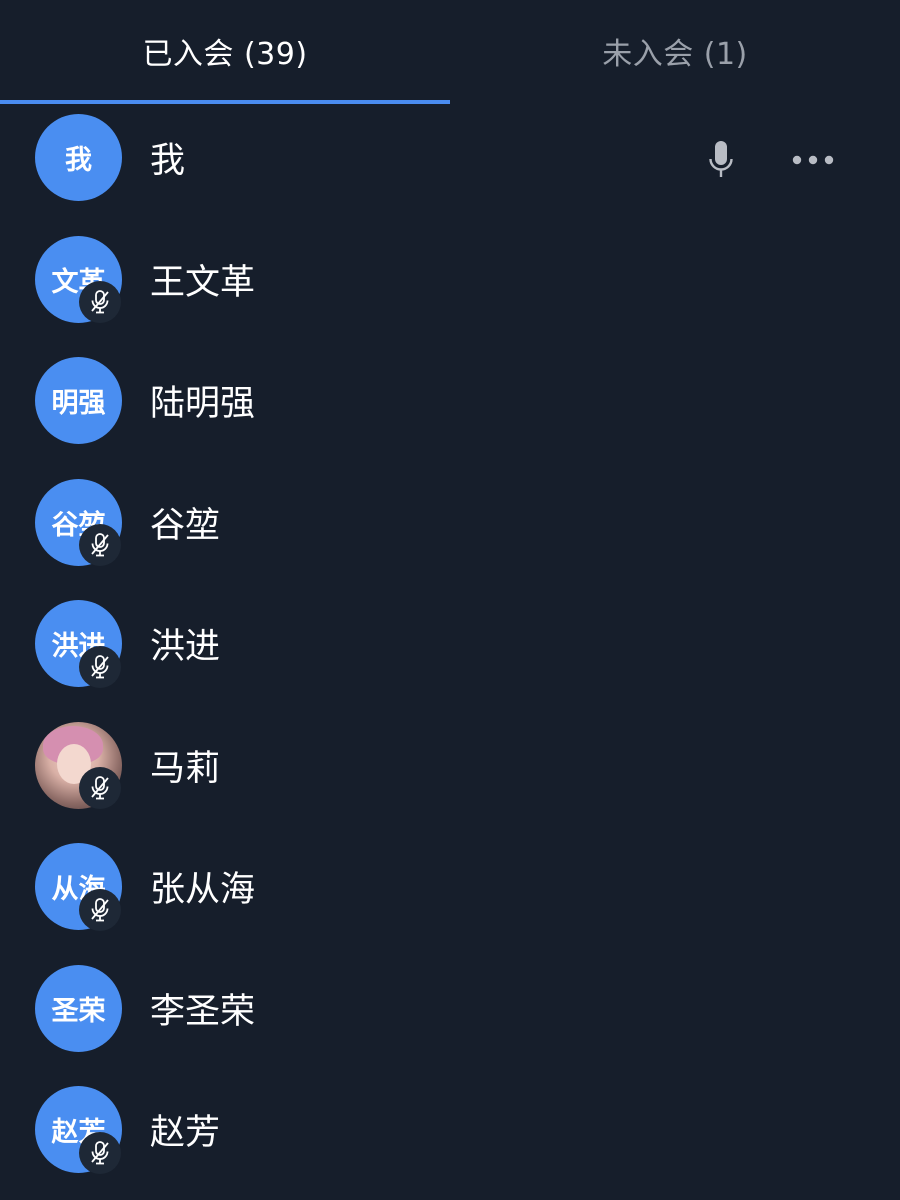 This screenshot has width=900, height=1200. I want to click on participant-row: 马莉, so click(450, 758).